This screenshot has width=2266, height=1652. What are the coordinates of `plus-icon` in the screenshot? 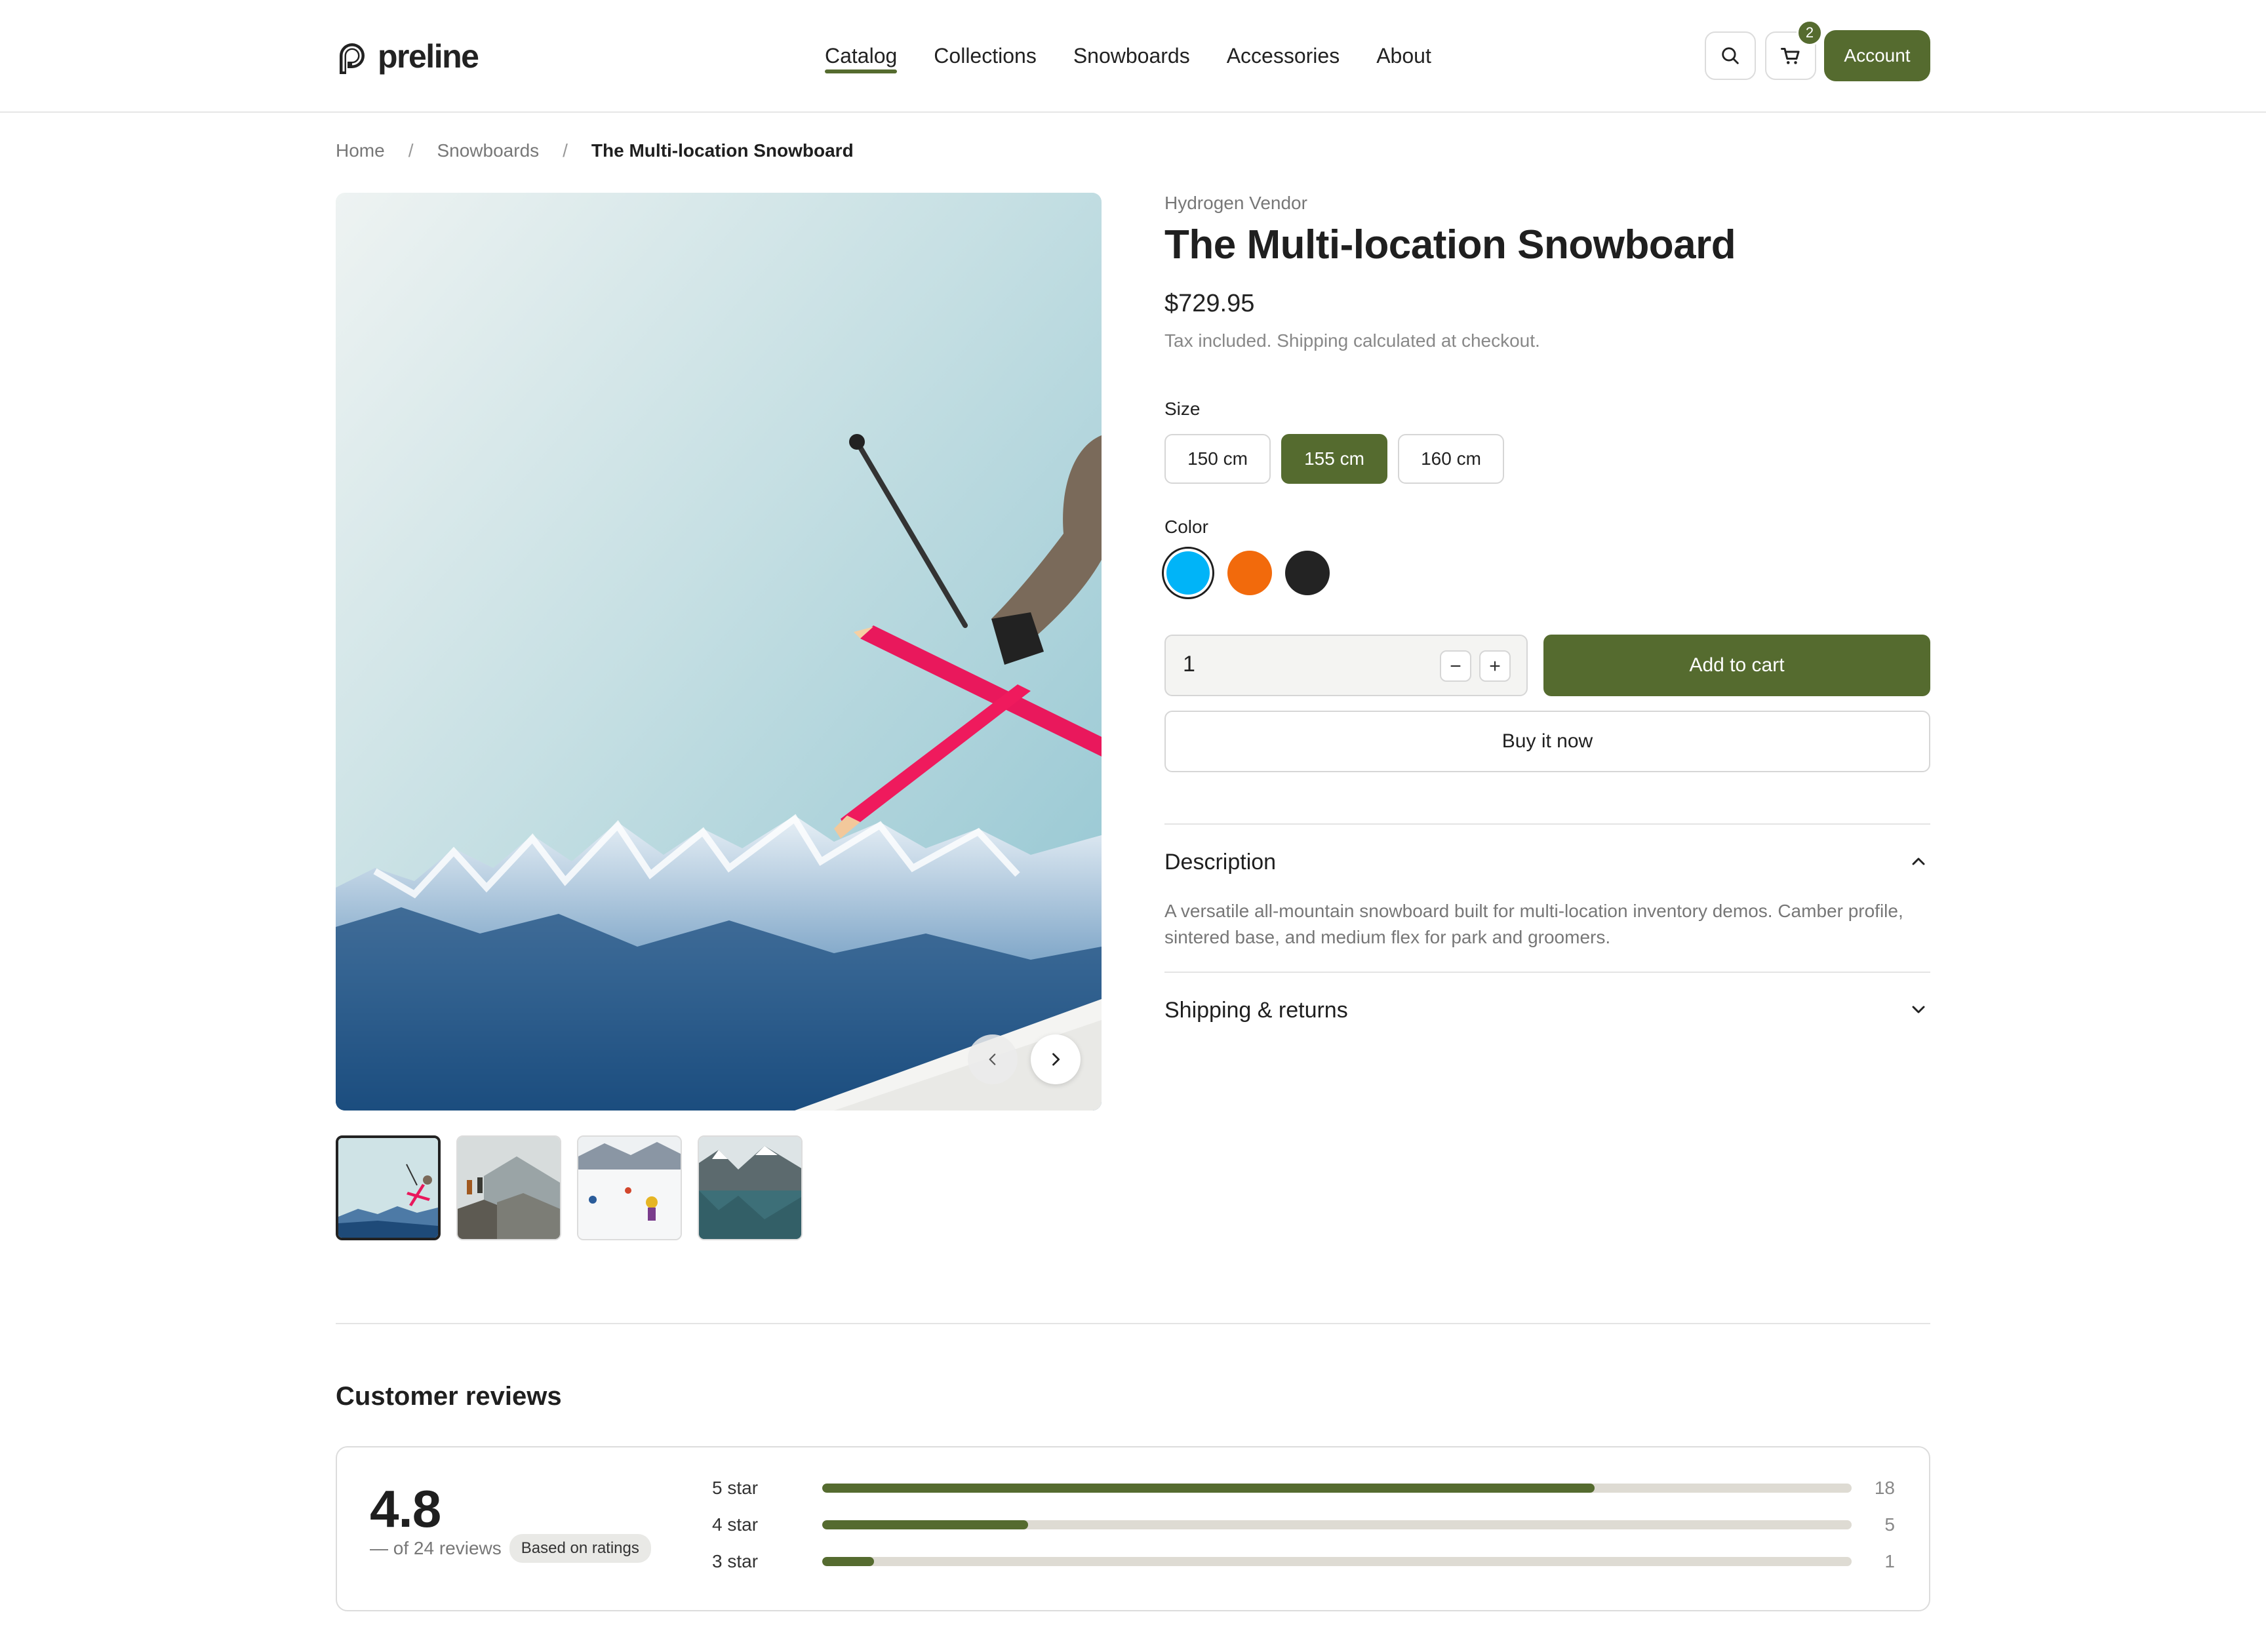 It's located at (1495, 666).